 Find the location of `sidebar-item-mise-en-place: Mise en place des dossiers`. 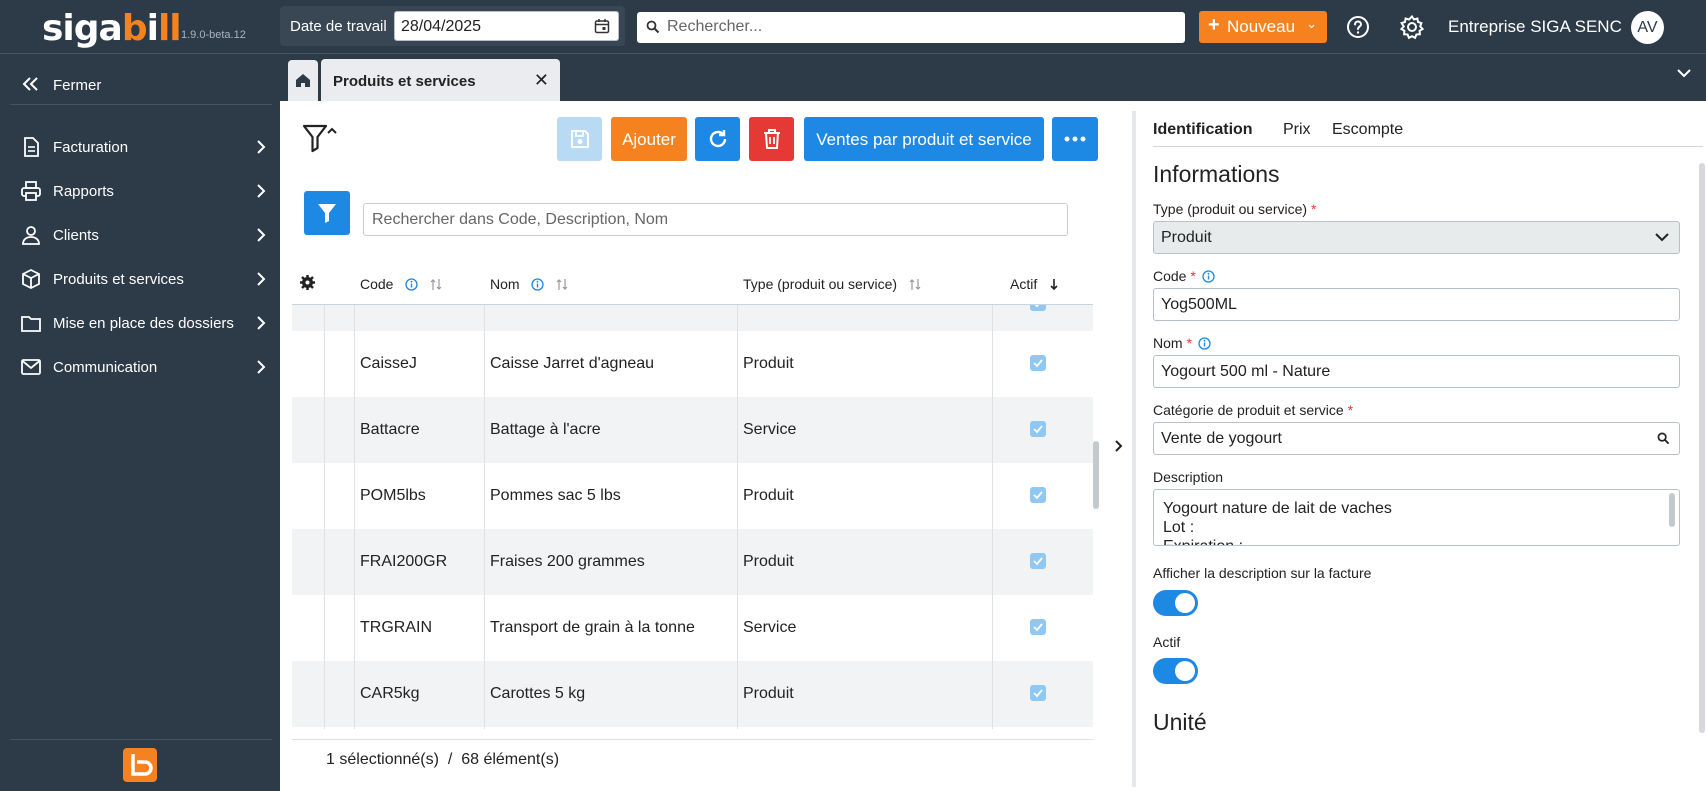

sidebar-item-mise-en-place: Mise en place des dossiers is located at coordinates (141, 323).